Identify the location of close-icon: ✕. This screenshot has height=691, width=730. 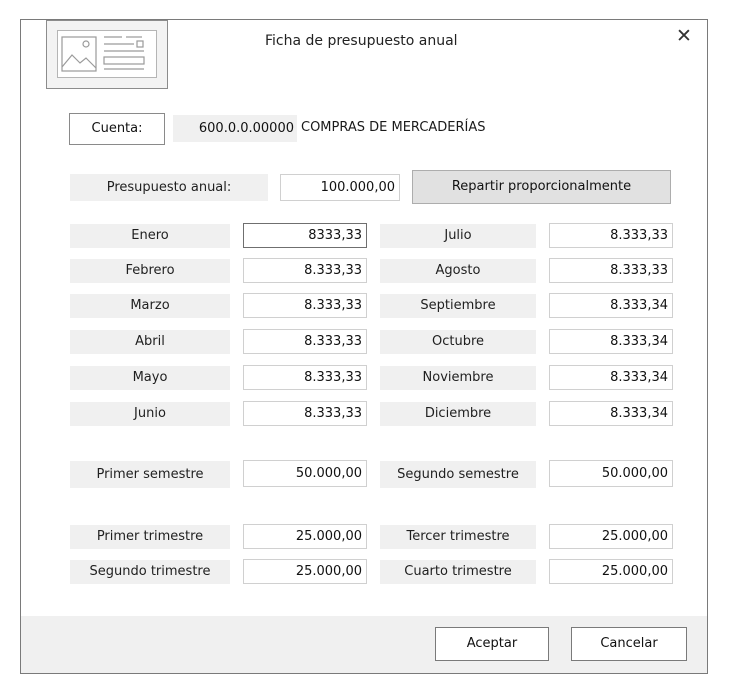
(684, 36).